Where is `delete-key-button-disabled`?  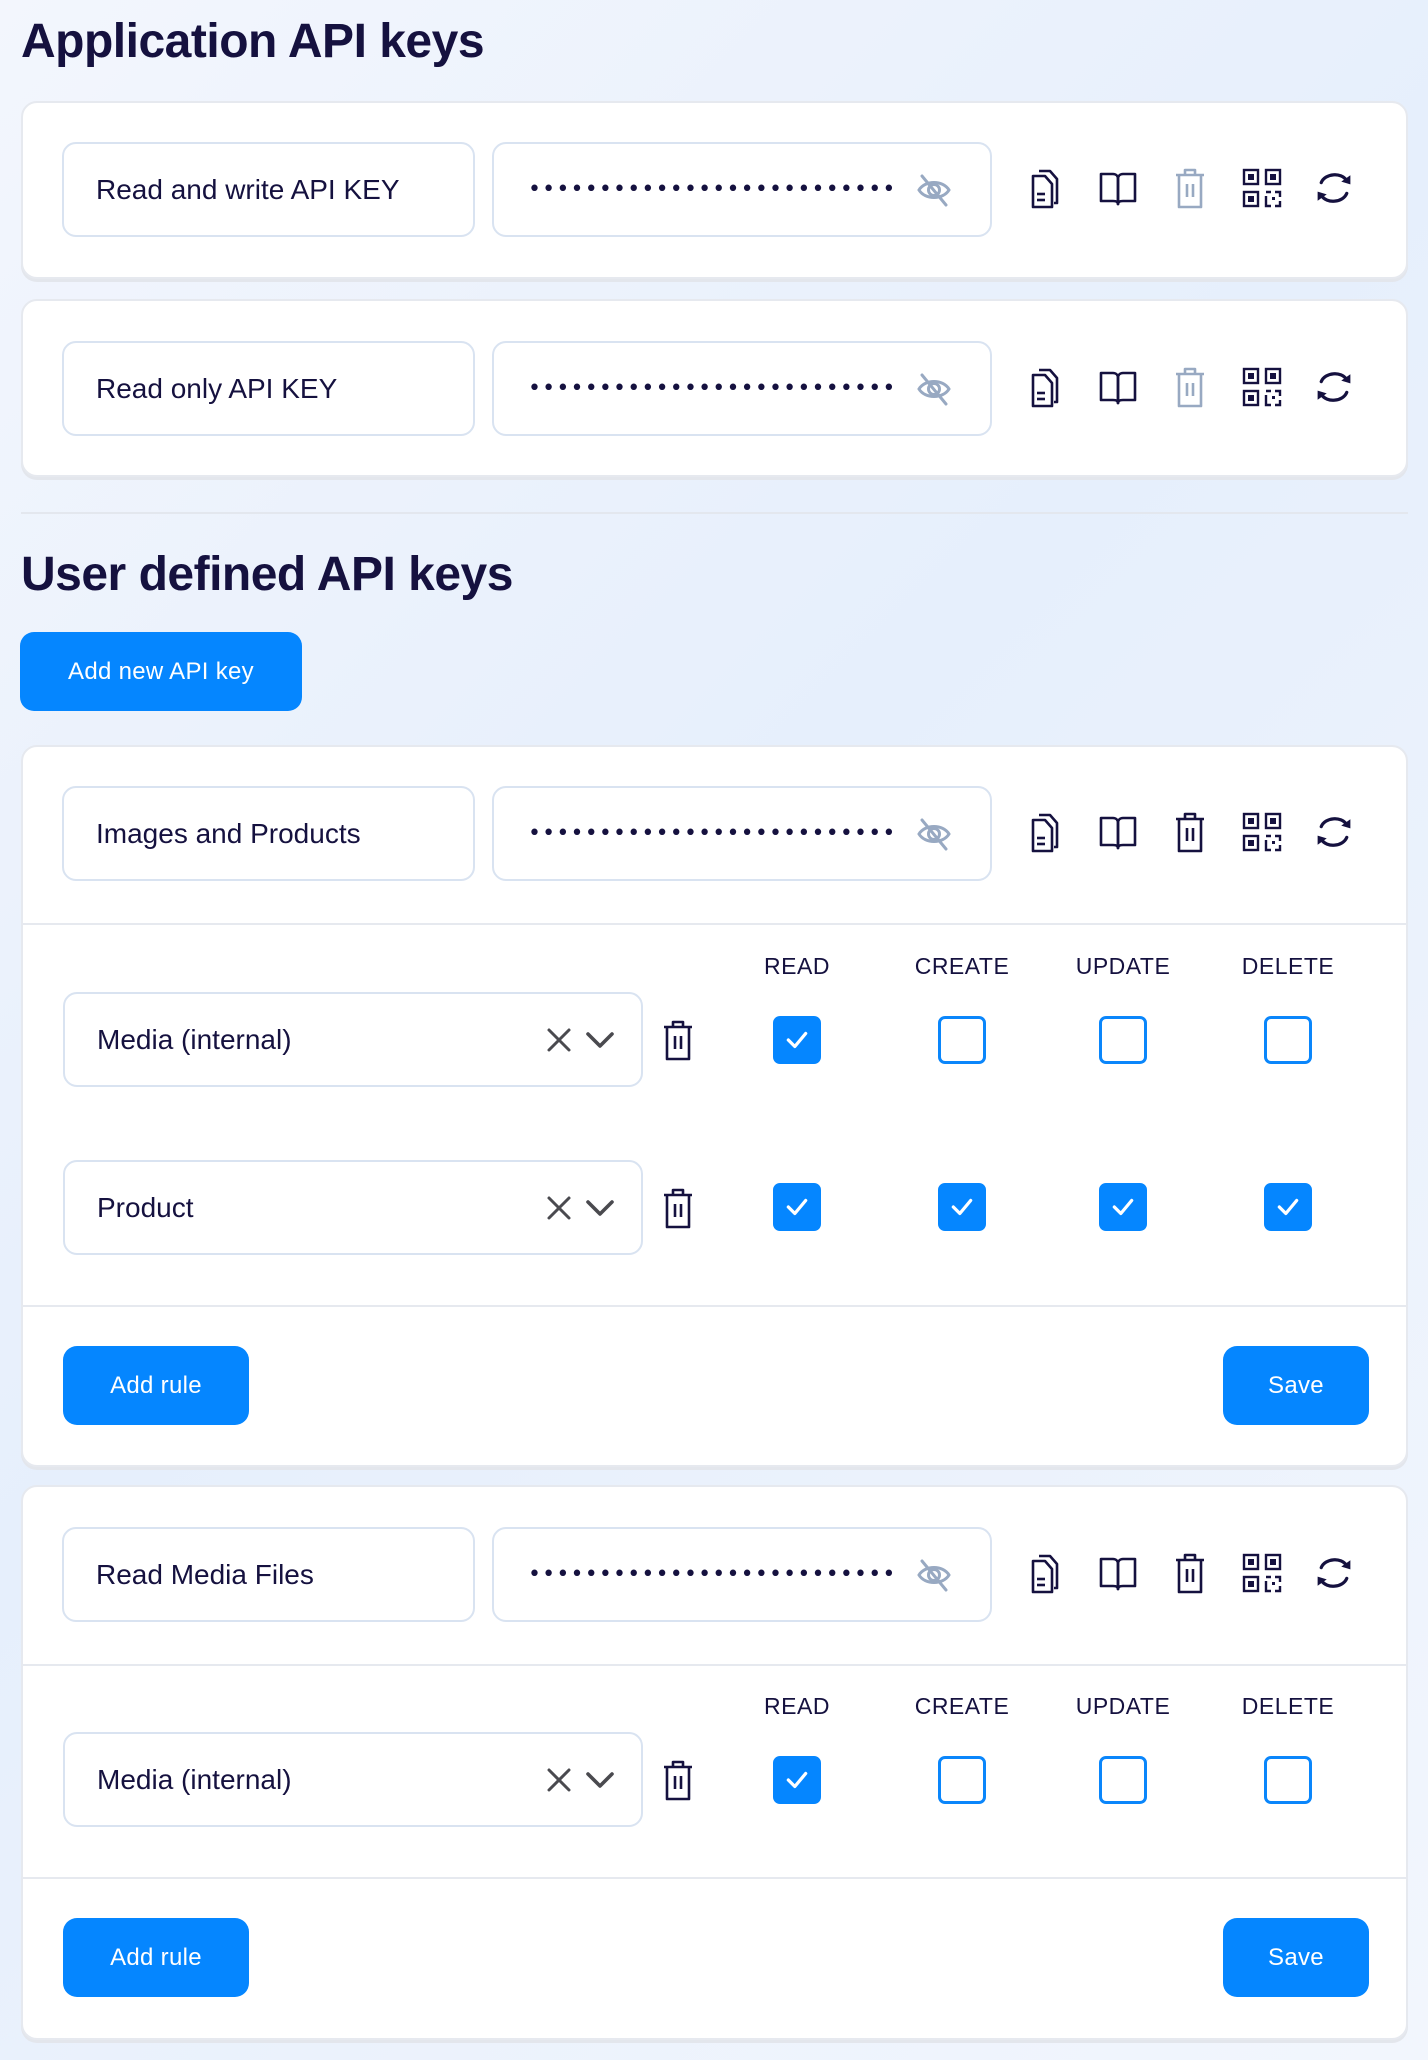
delete-key-button-disabled is located at coordinates (1190, 387).